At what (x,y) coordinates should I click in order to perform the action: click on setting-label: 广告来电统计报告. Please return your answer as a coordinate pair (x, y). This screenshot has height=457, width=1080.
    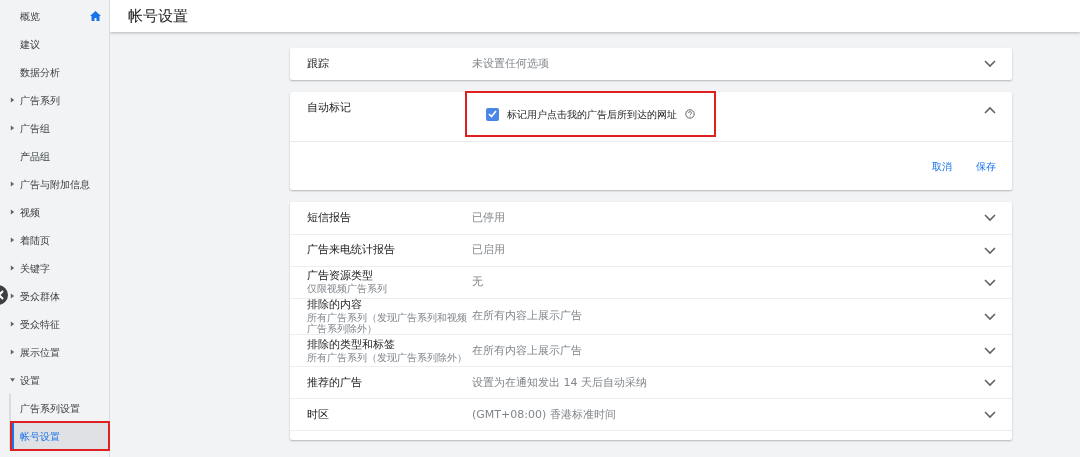
    Looking at the image, I should click on (351, 250).